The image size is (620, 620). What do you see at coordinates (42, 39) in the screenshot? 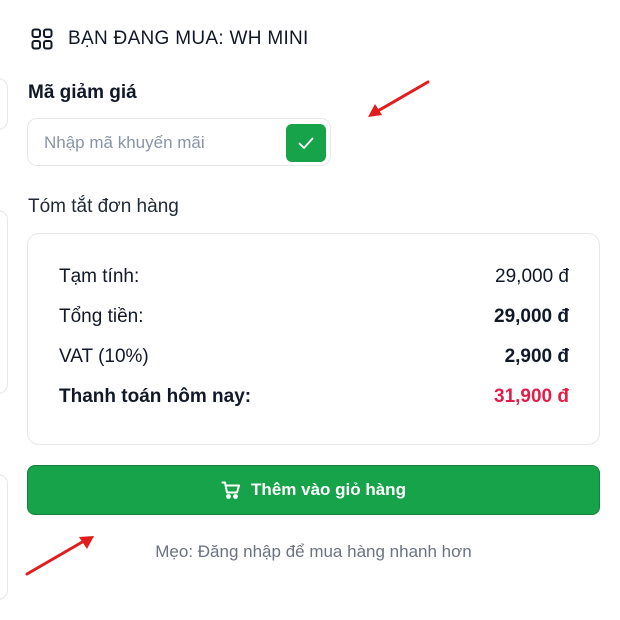
I see `grid-icon` at bounding box center [42, 39].